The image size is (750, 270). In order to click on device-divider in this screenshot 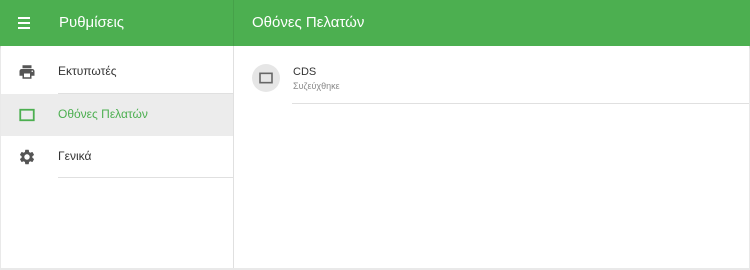, I will do `click(520, 103)`.